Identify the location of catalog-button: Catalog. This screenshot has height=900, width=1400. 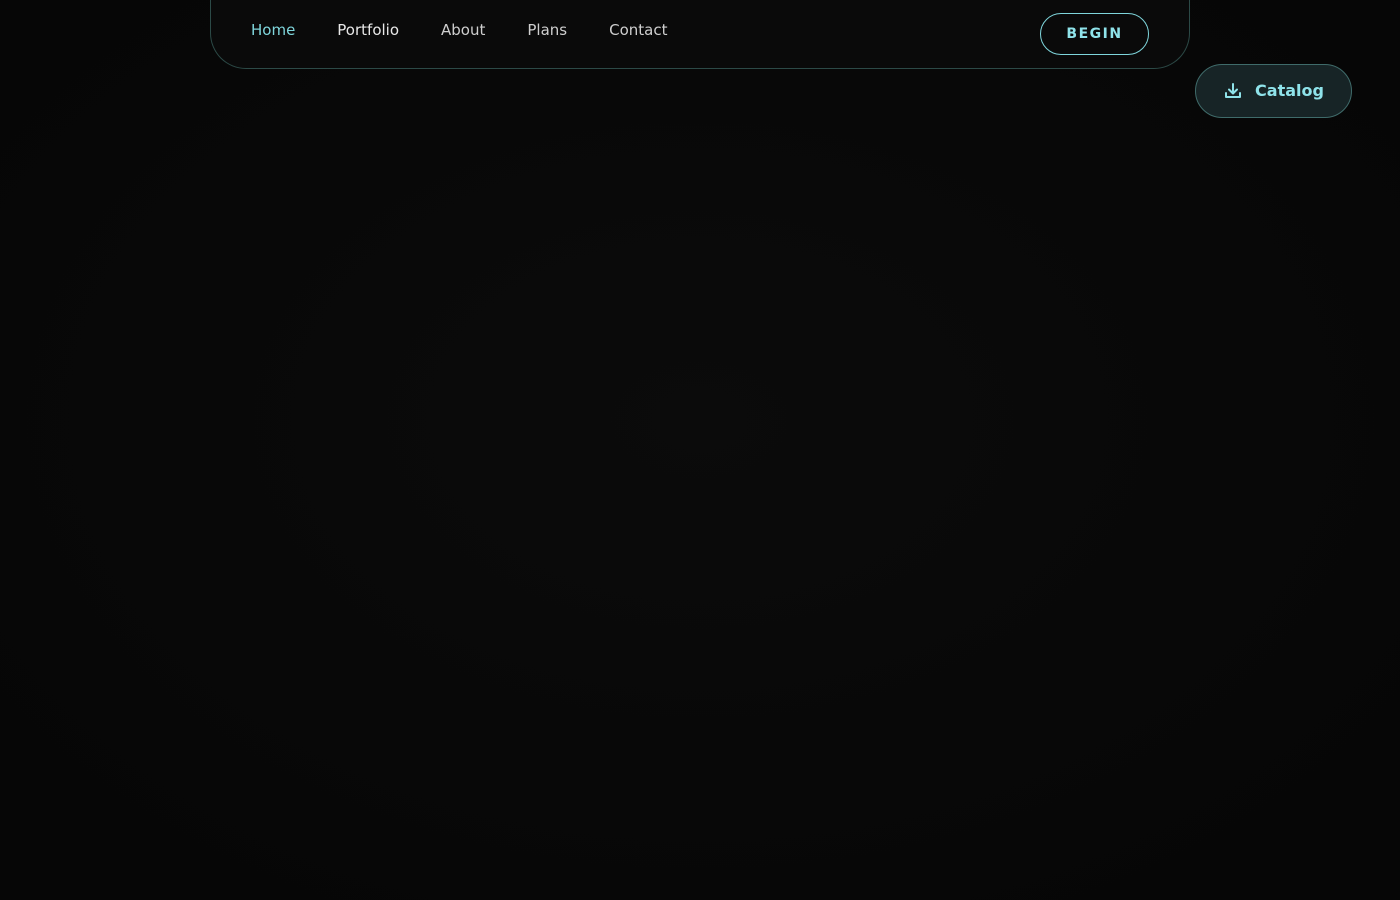
(1273, 91).